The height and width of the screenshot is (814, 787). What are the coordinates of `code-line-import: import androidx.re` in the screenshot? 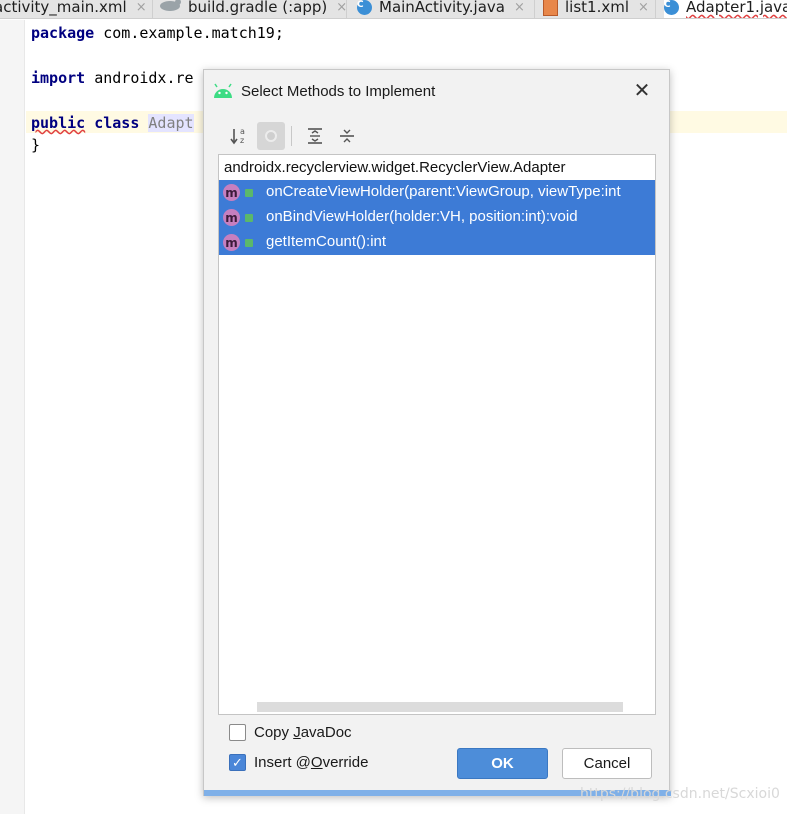 It's located at (112, 78).